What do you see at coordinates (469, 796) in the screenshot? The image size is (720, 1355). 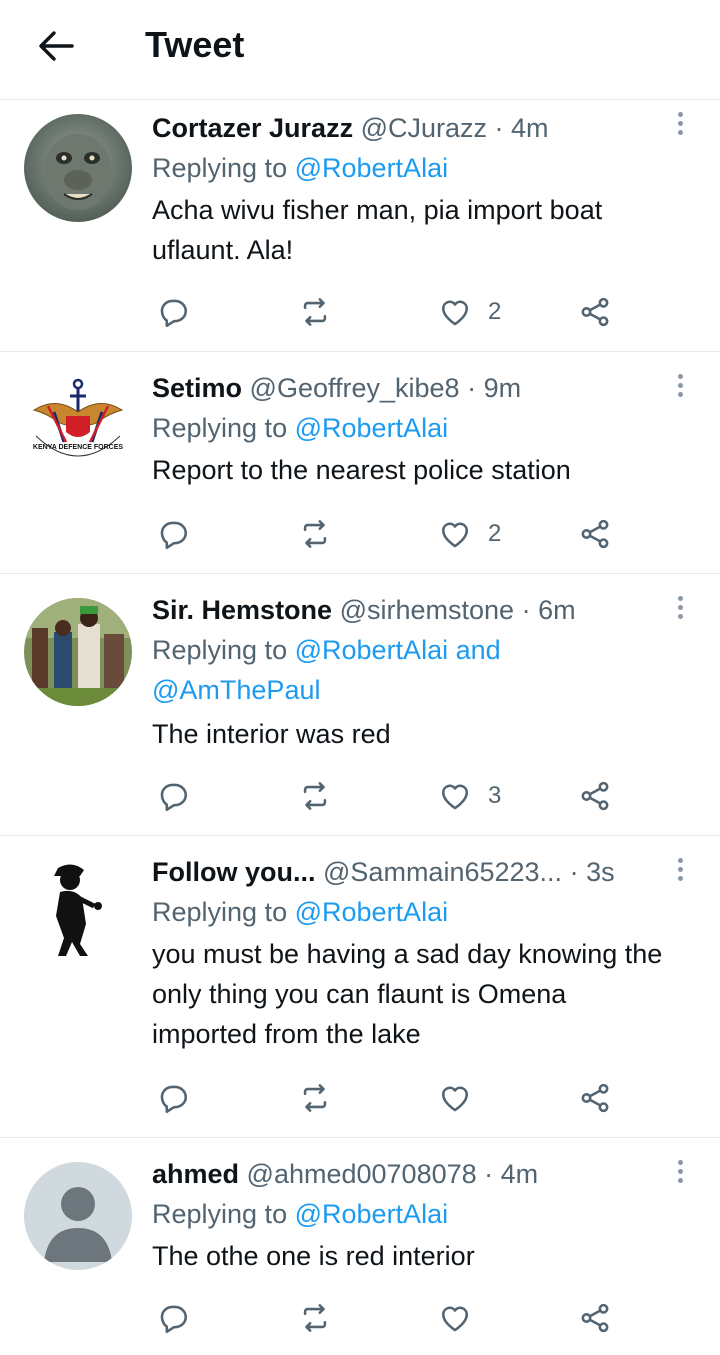 I see `like-button: 3` at bounding box center [469, 796].